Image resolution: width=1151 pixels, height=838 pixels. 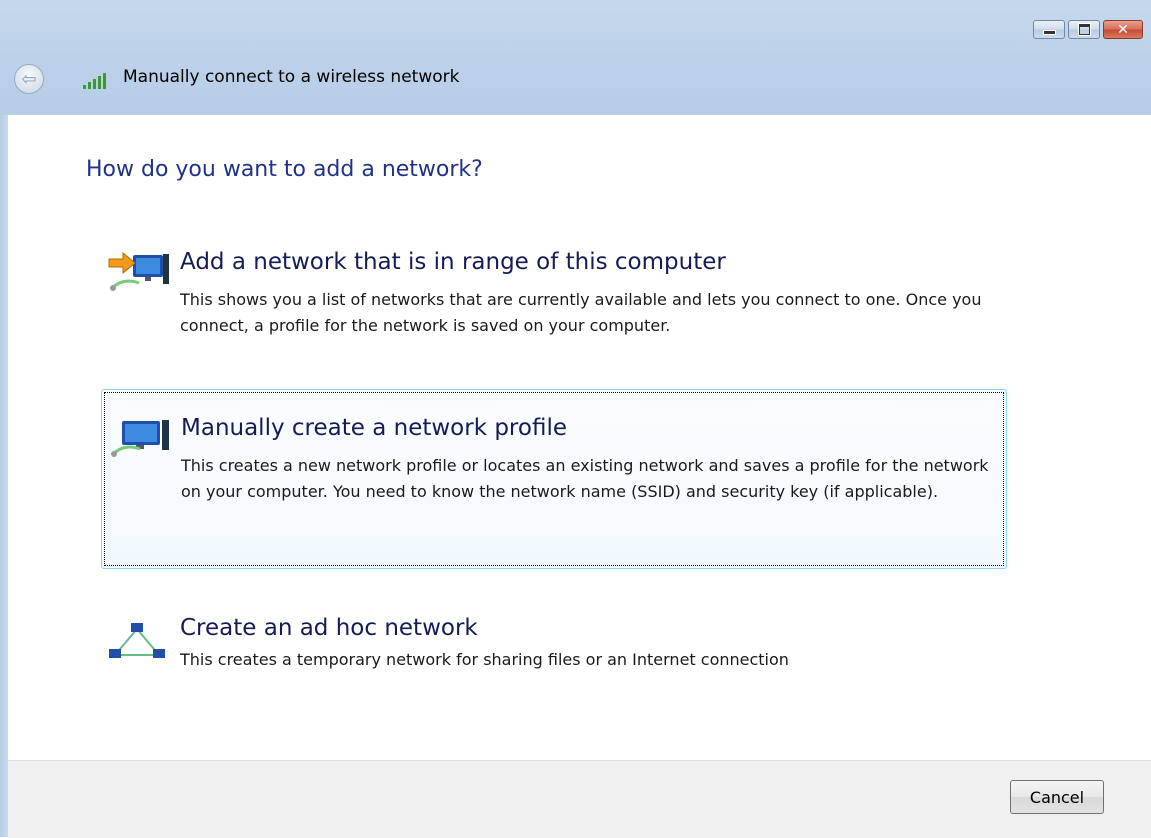 I want to click on network-in-range-icon, so click(x=138, y=271).